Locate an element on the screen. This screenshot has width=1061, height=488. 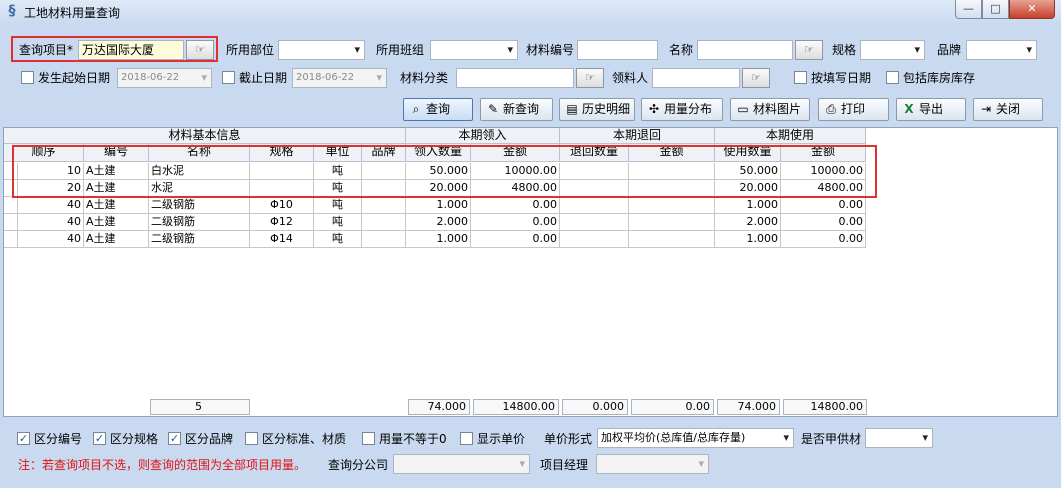
price-form-select: 加权平均价(总库值/总库存量) is located at coordinates (695, 438).